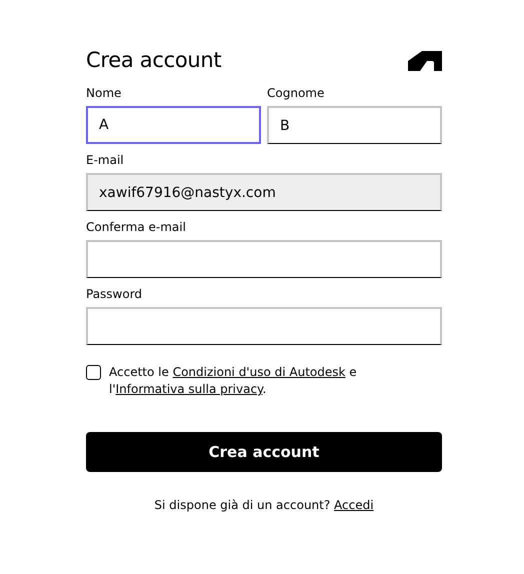 This screenshot has height=574, width=524. Describe the element at coordinates (136, 227) in the screenshot. I see `field-label: Conferma e-mail` at that location.